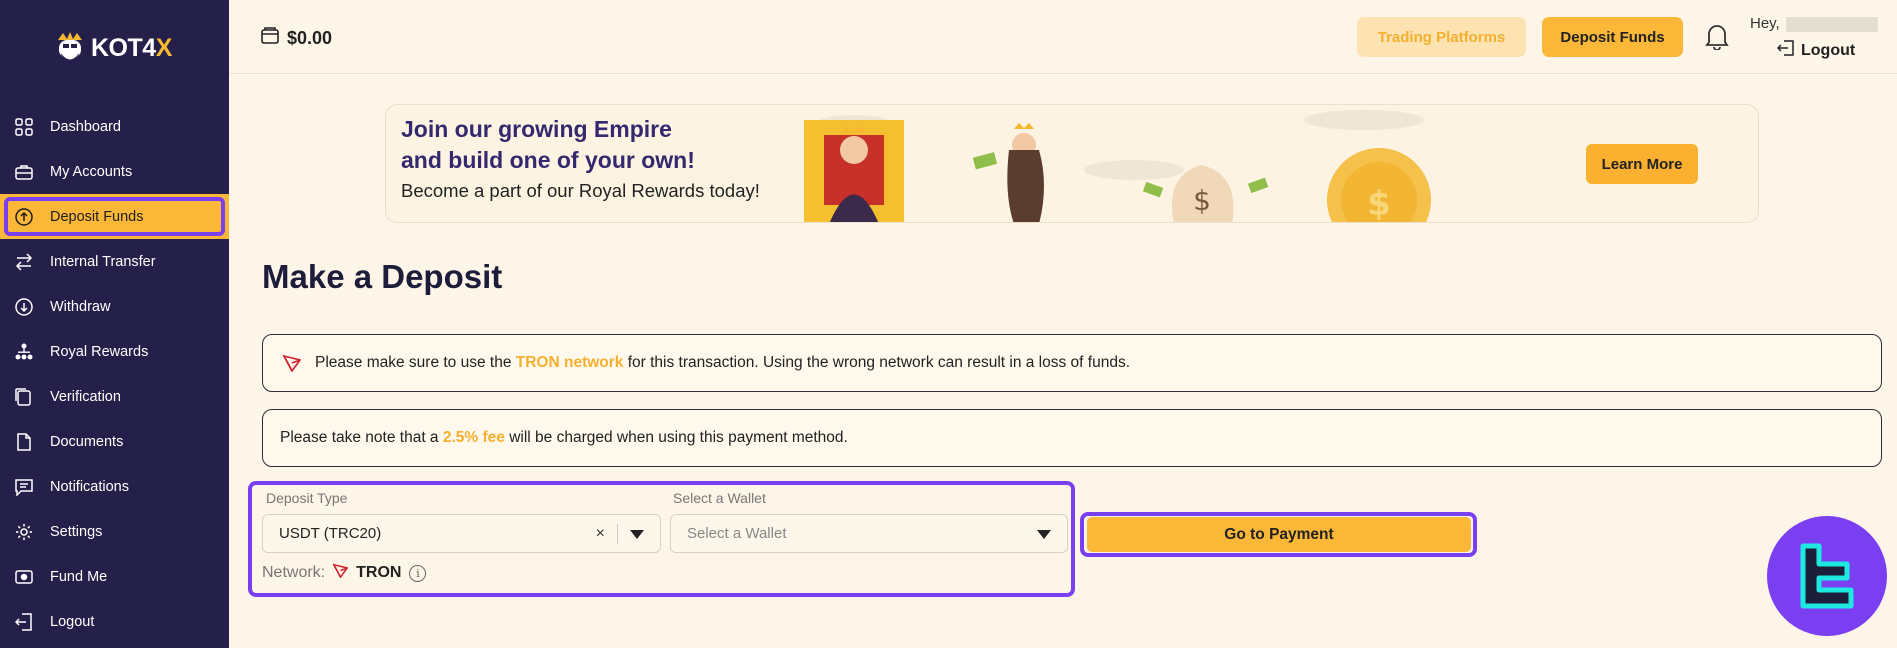 The width and height of the screenshot is (1897, 648). Describe the element at coordinates (536, 129) in the screenshot. I see `banner-headline-line1: Join our growing Empire` at that location.